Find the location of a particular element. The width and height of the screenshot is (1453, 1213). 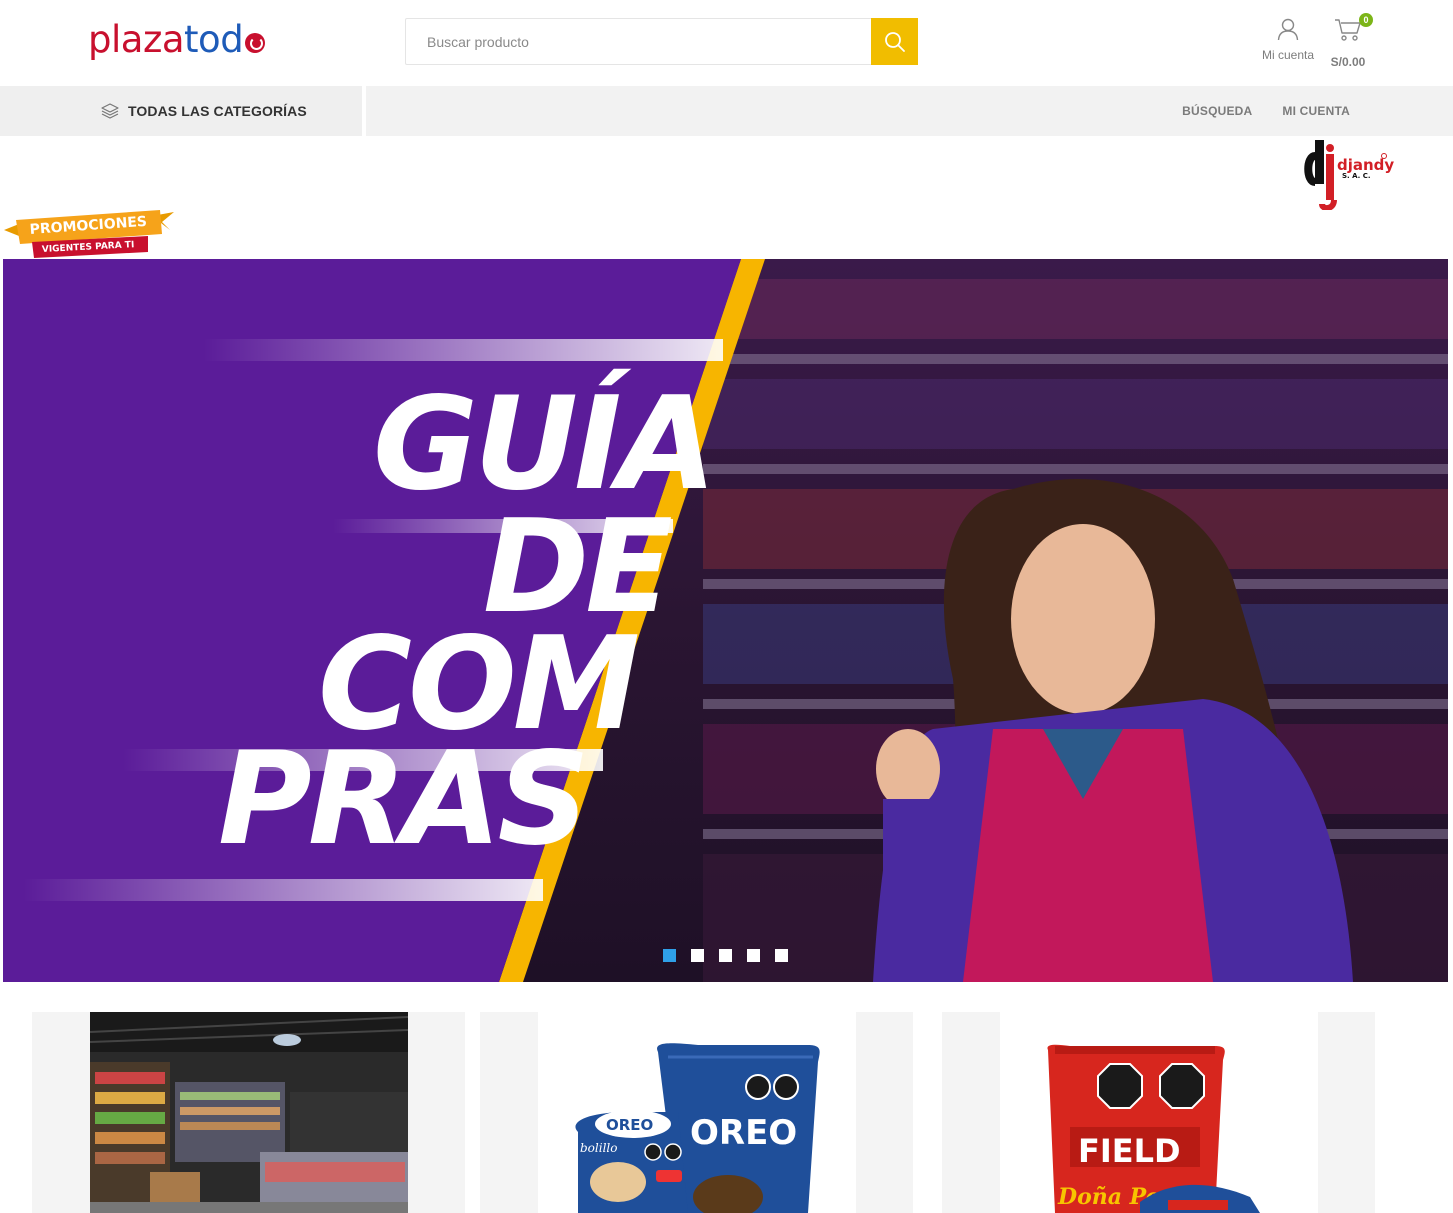

layers-icon is located at coordinates (110, 111).